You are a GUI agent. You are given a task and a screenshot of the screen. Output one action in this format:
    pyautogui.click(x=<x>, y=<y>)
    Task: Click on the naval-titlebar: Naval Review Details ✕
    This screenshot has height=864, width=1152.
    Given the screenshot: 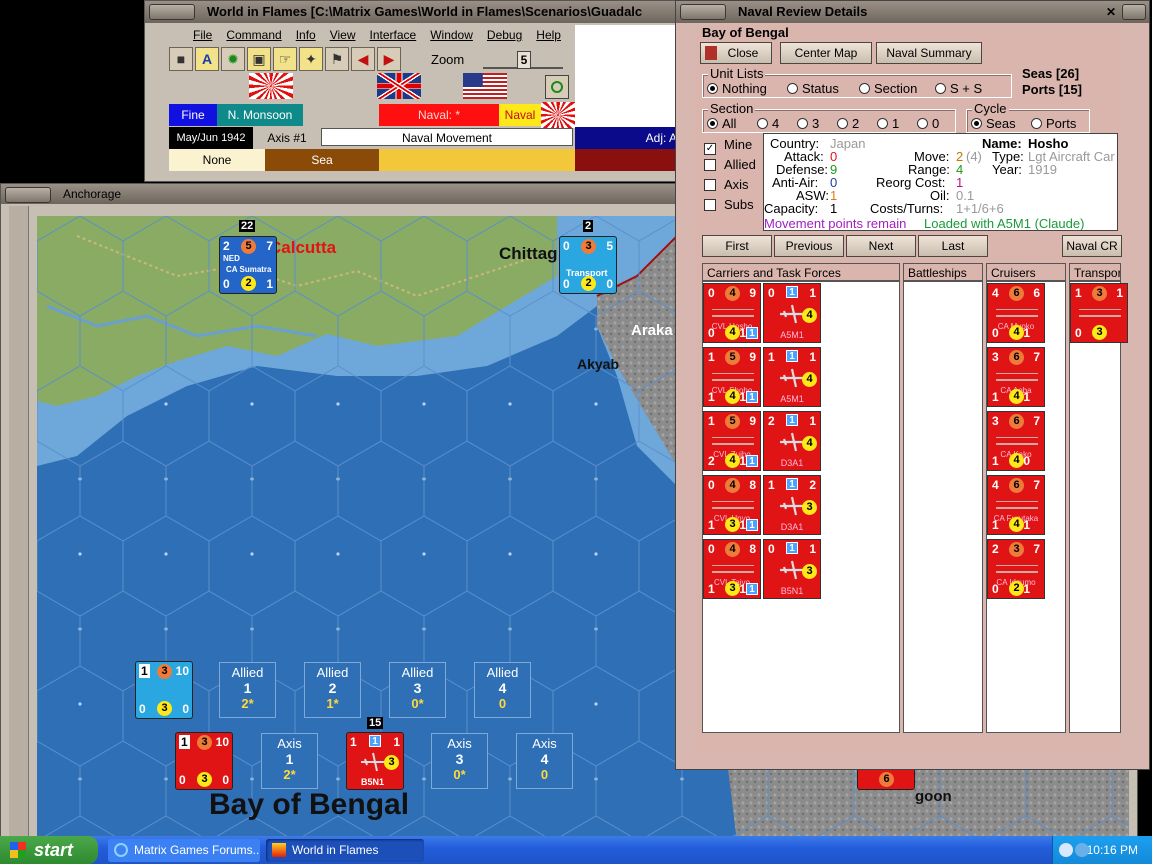 What is the action you would take?
    pyautogui.click(x=912, y=12)
    